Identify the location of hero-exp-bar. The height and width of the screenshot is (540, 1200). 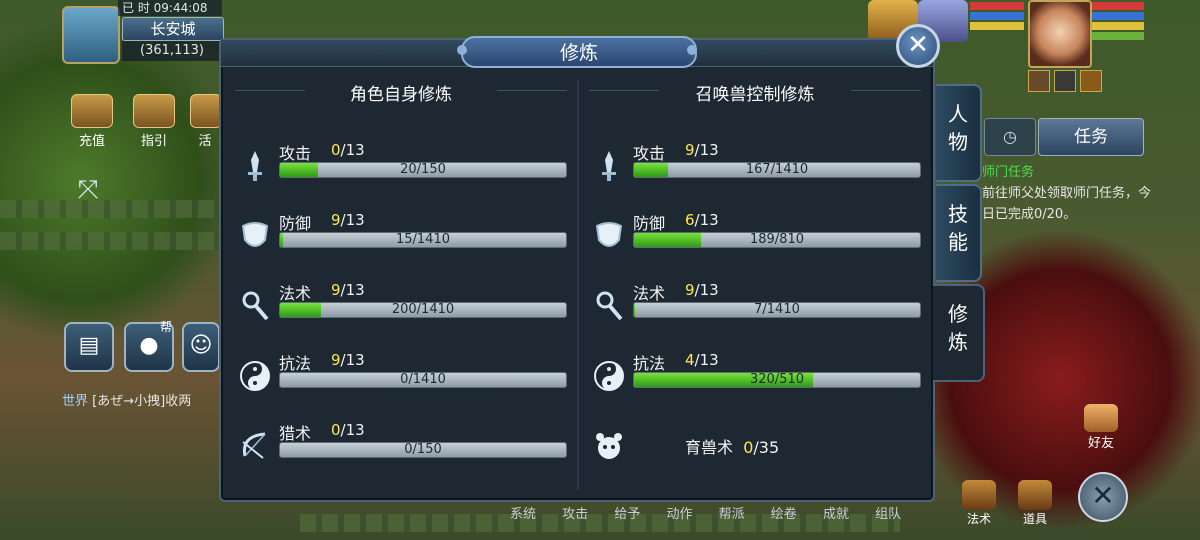
(1118, 36).